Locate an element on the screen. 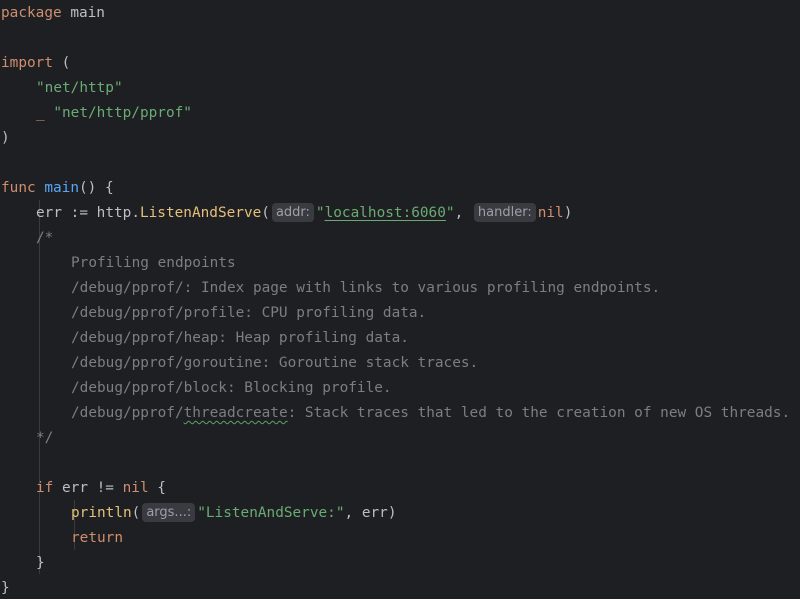  code-line-24: } is located at coordinates (5, 587).